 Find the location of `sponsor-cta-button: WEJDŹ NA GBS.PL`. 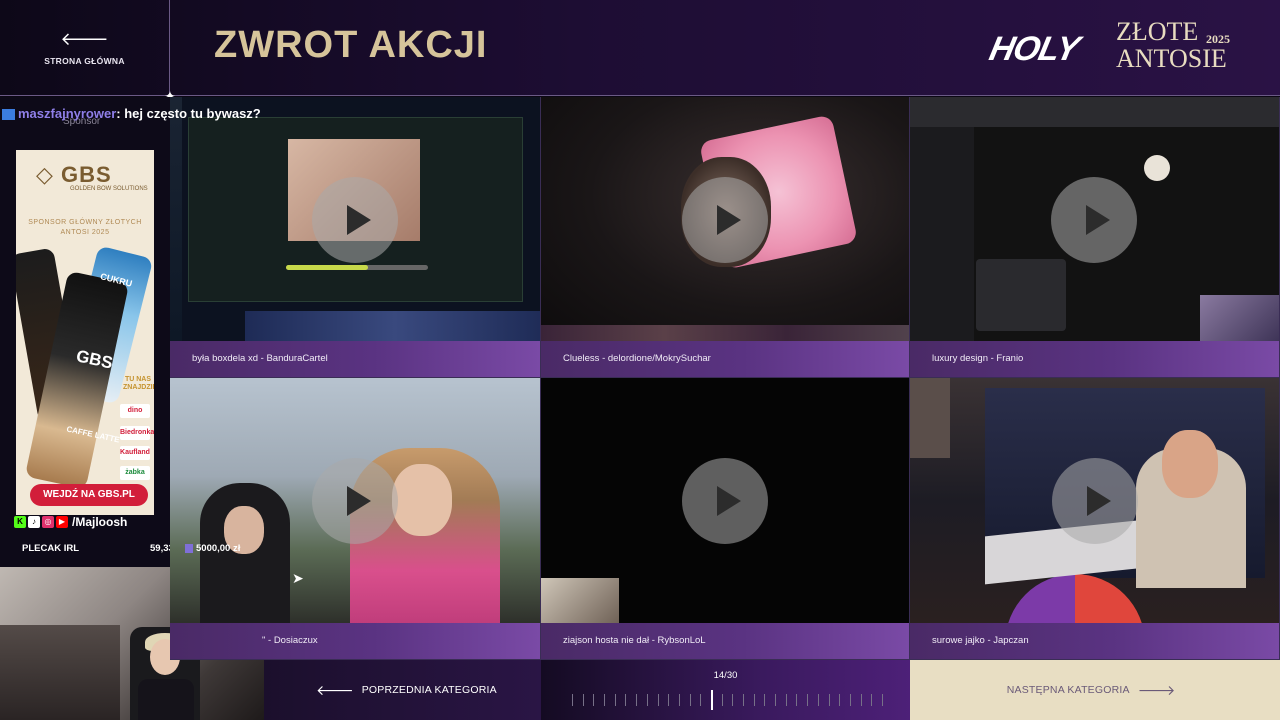

sponsor-cta-button: WEJDŹ NA GBS.PL is located at coordinates (89, 495).